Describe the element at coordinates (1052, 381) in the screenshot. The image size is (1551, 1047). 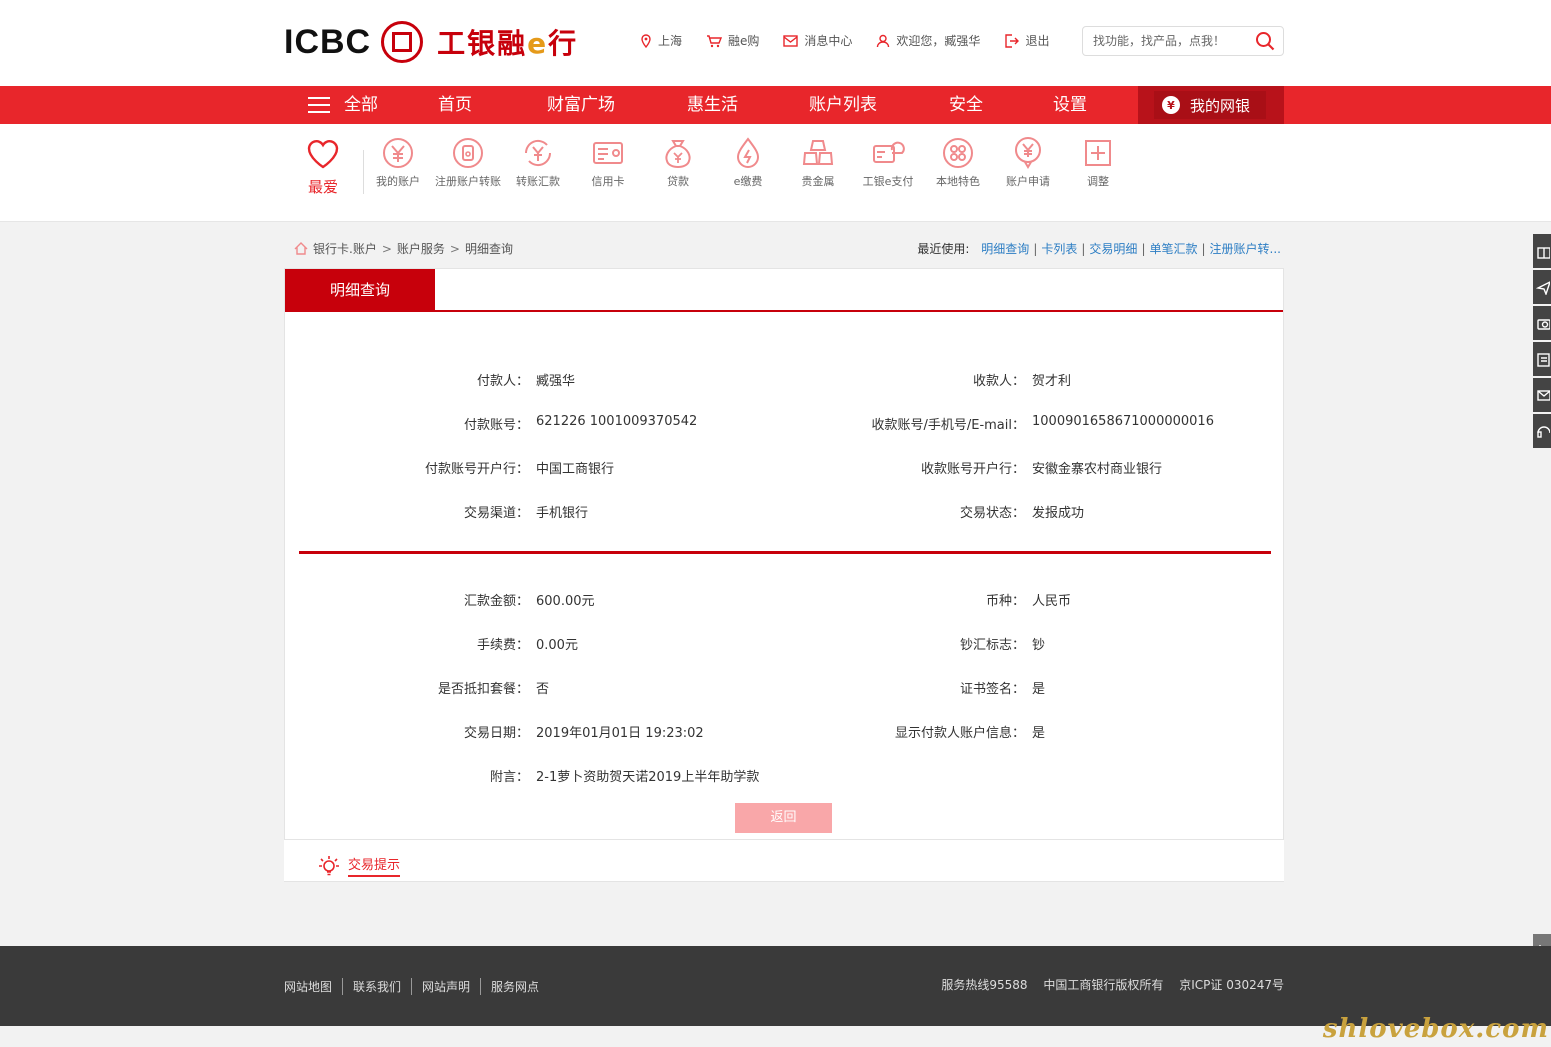
I see `payee-value: 贺才利` at that location.